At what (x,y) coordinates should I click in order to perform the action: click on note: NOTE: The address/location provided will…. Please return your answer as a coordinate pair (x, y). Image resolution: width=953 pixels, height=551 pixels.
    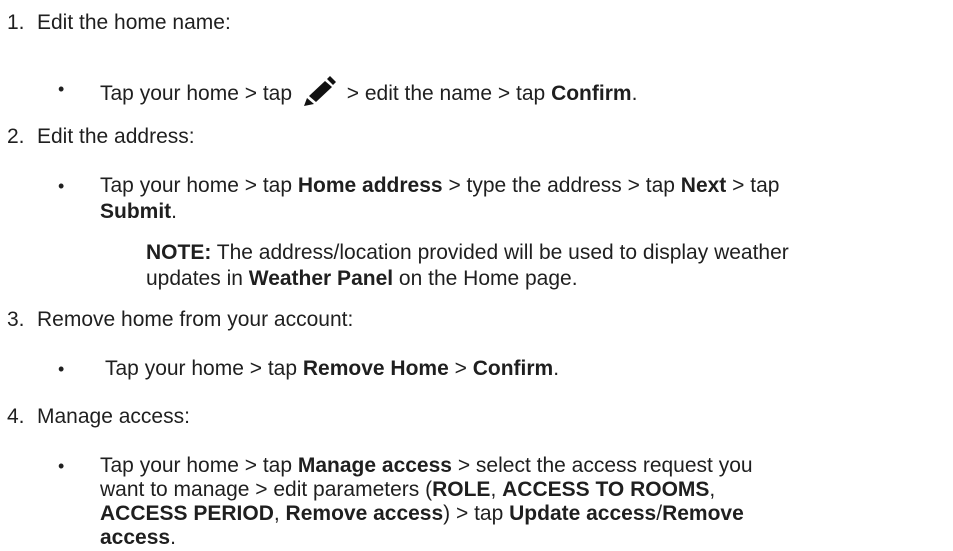
    Looking at the image, I should click on (467, 252).